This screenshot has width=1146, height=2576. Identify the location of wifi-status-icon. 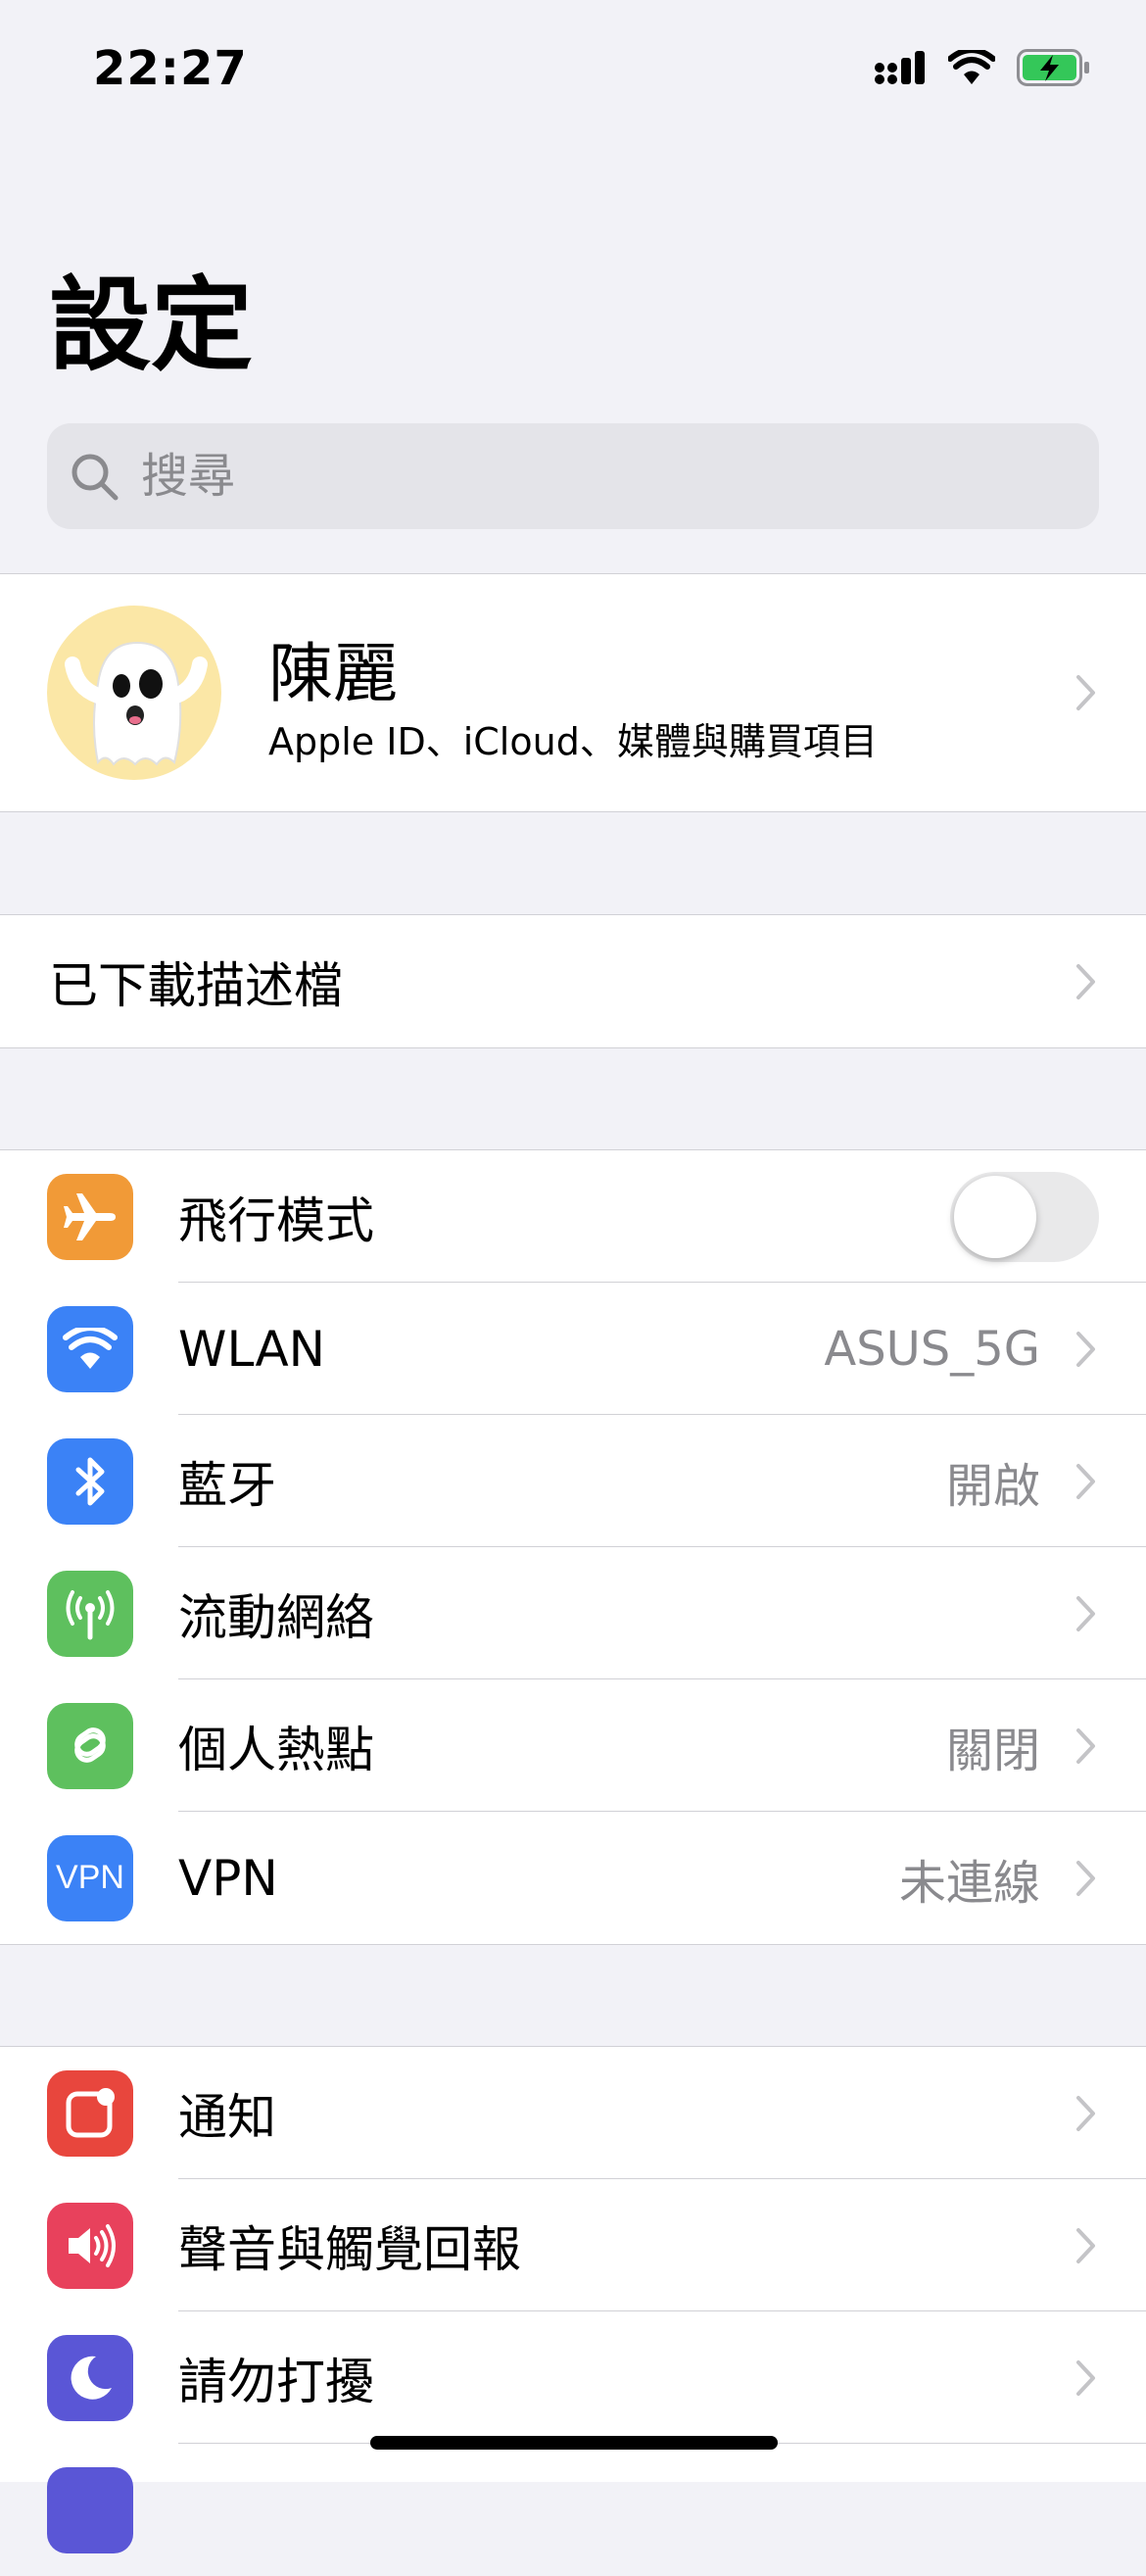
(971, 67).